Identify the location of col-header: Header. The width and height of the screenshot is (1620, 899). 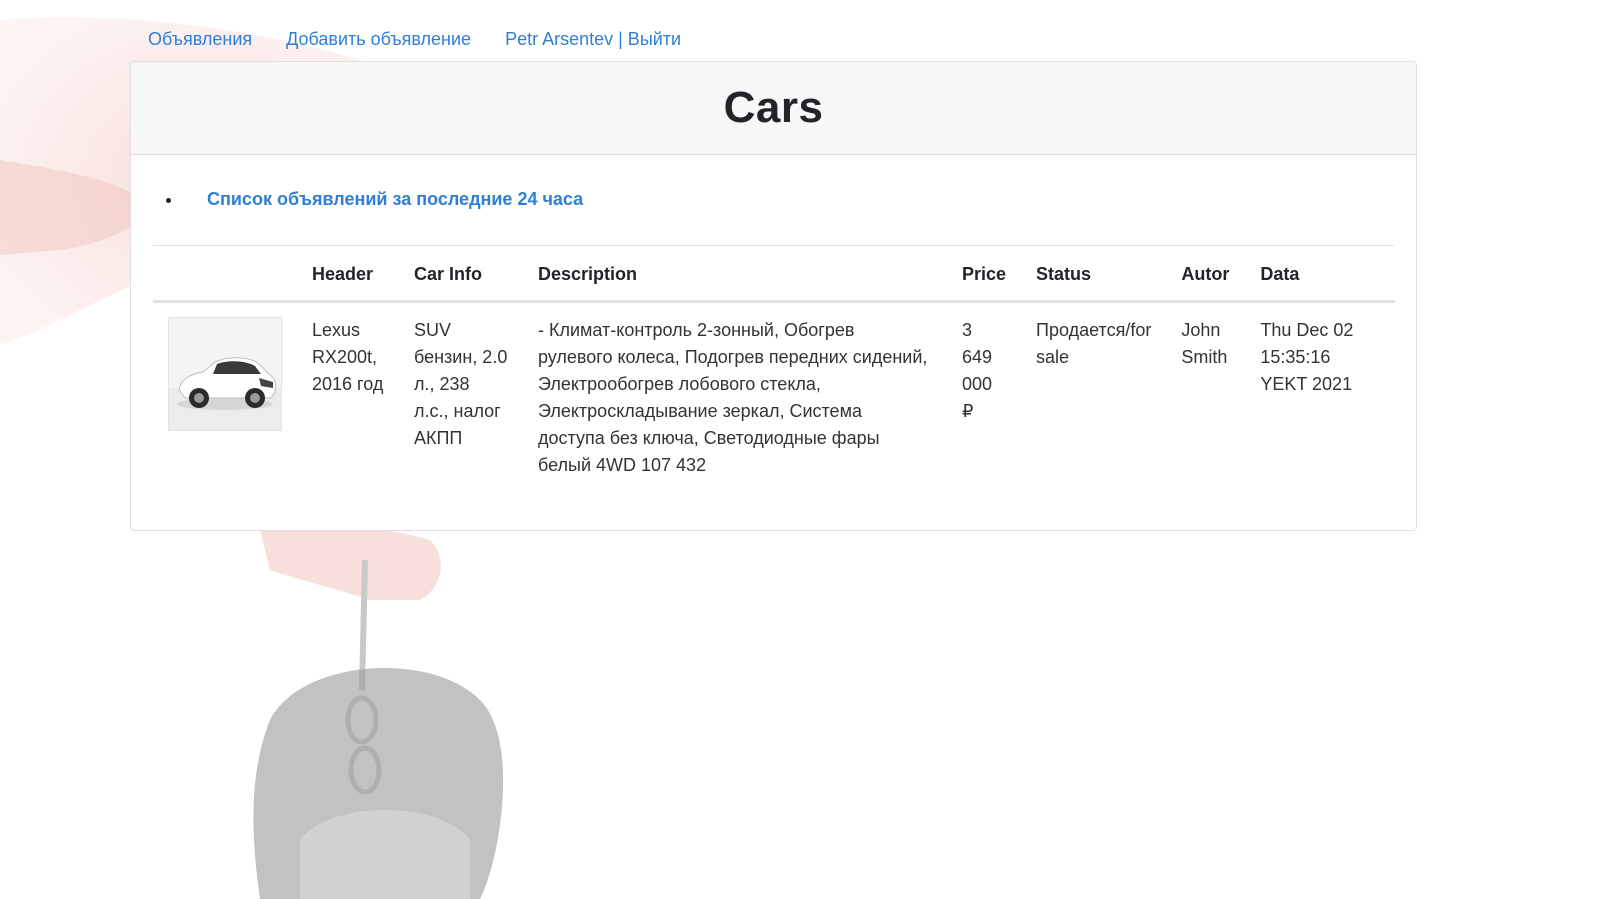
(348, 274).